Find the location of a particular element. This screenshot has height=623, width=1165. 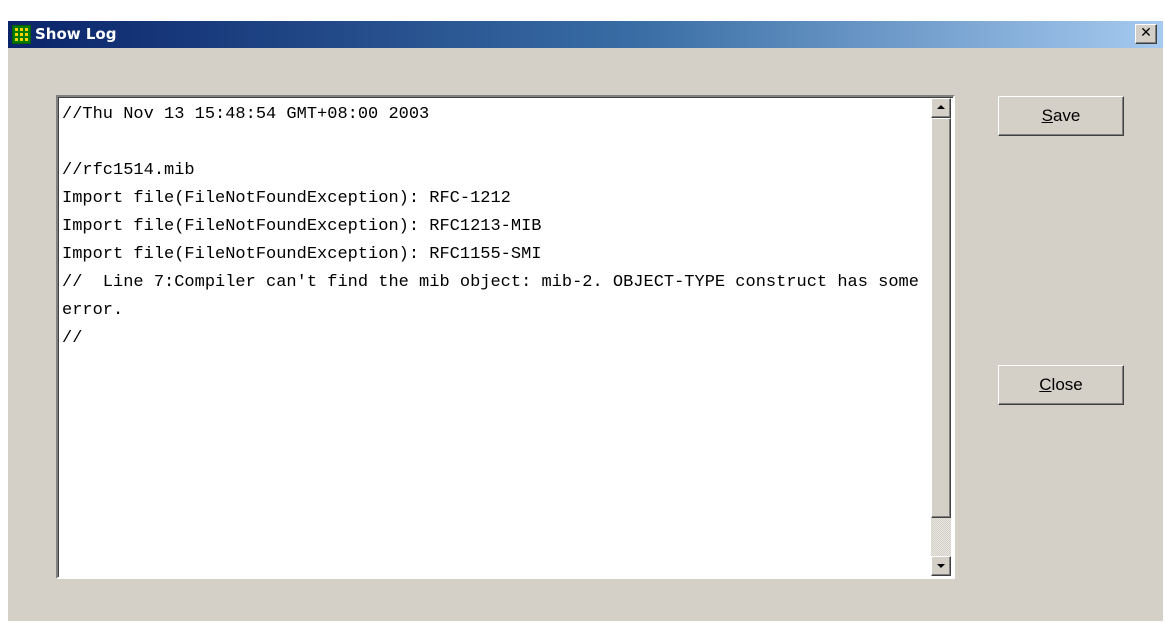

scrollbar-track is located at coordinates (941, 537).